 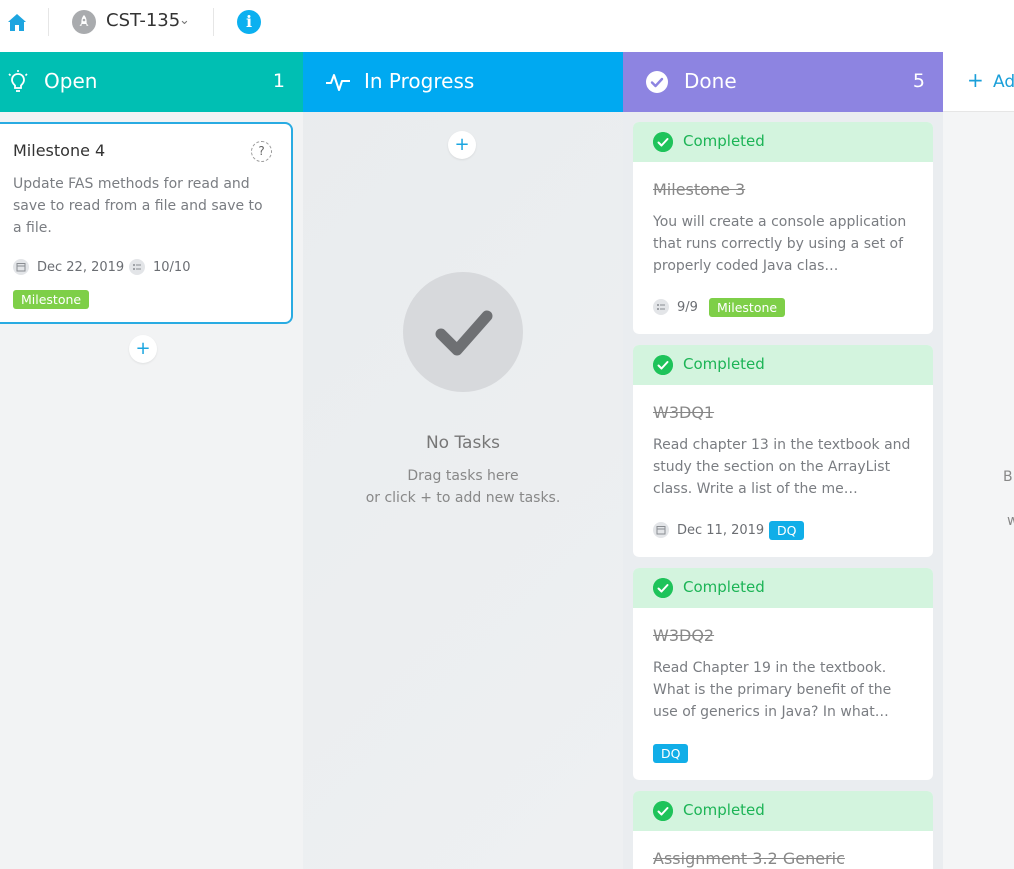 I want to click on column-header-in-progress: In Progress, so click(x=463, y=82).